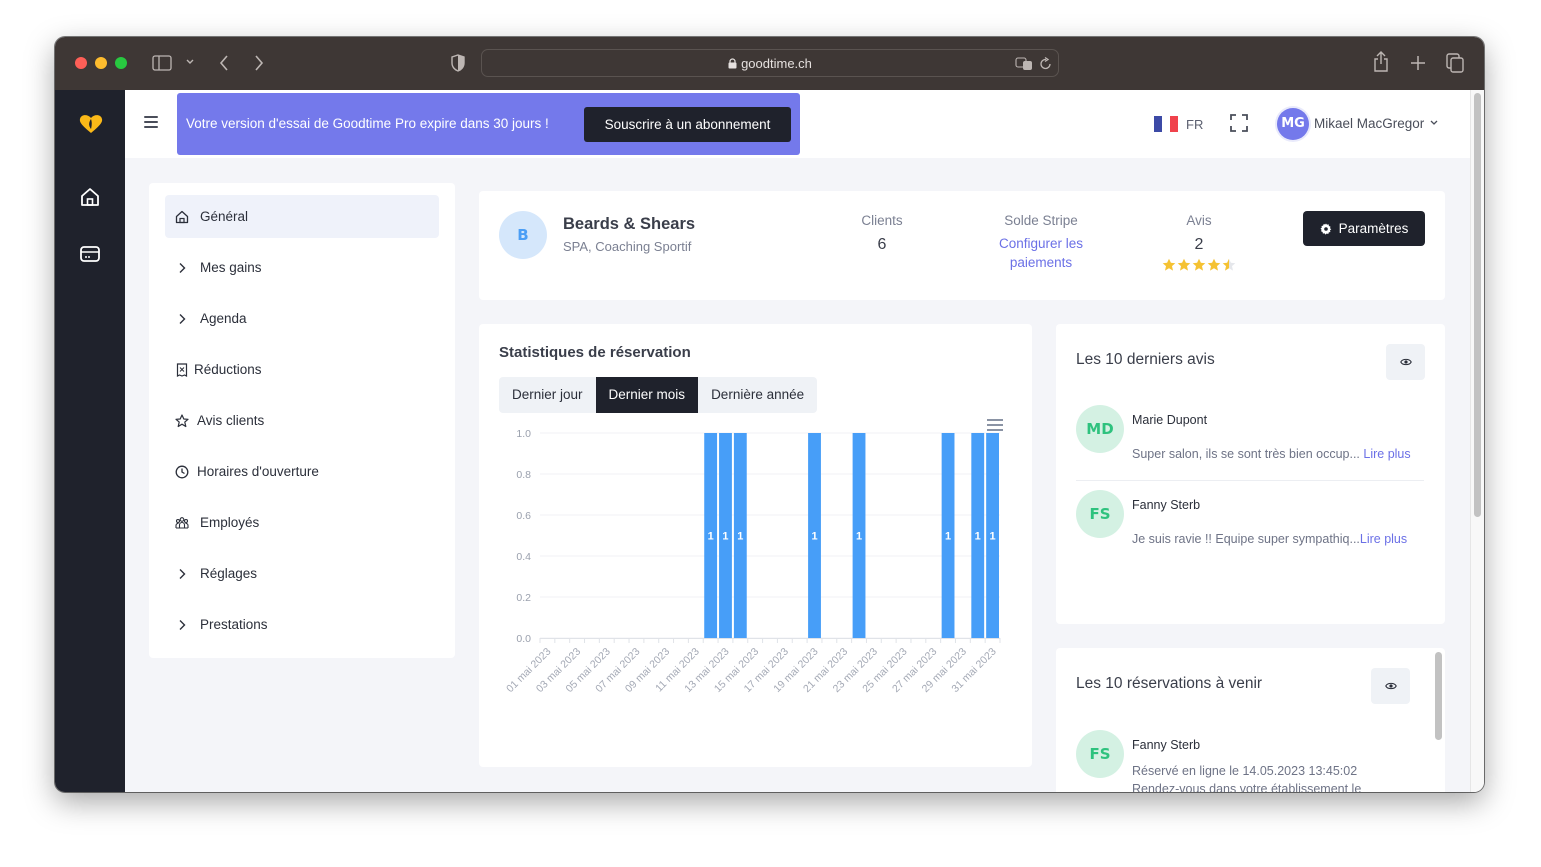 The image size is (1541, 867). I want to click on reviewer-avatar: FS, so click(1100, 514).